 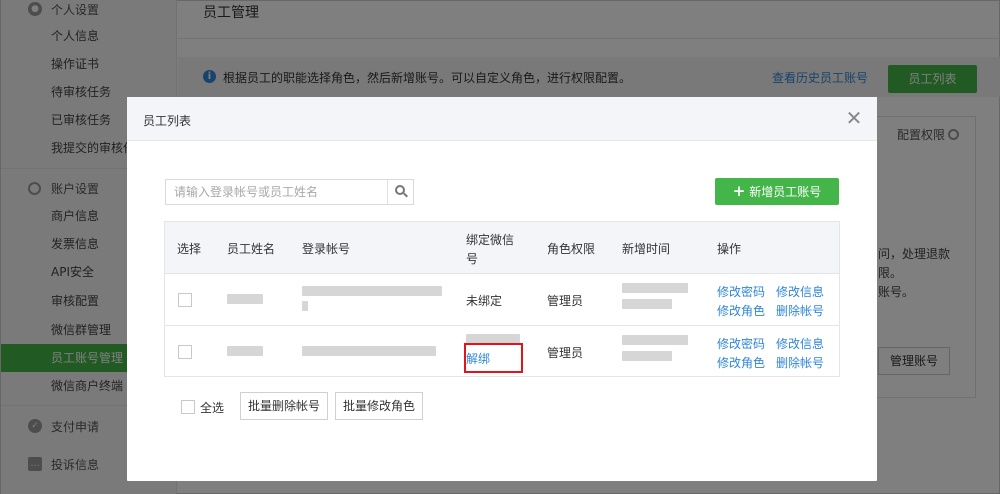 I want to click on add-employee-label: 新增员工账号, so click(x=785, y=192).